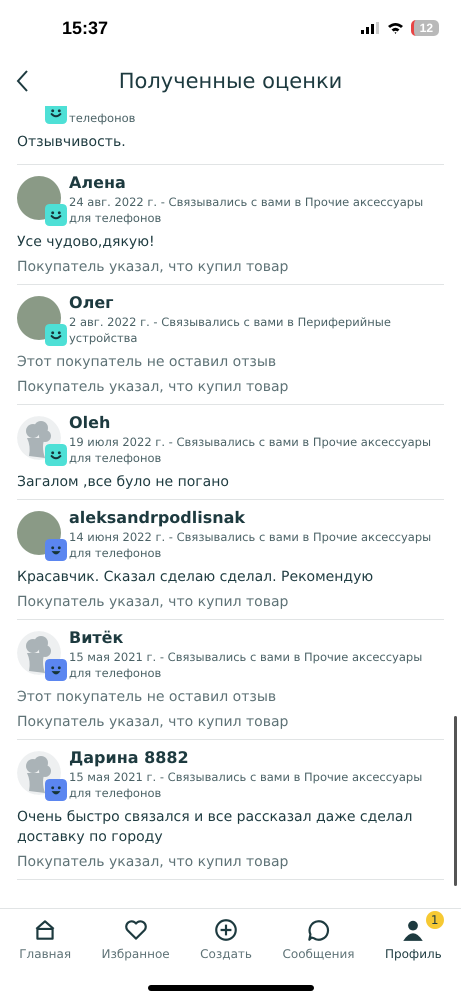  I want to click on review-meta: 14 июня 2022 г. - Связывались с вами в Прочие аксессуары для телефонов, so click(250, 545).